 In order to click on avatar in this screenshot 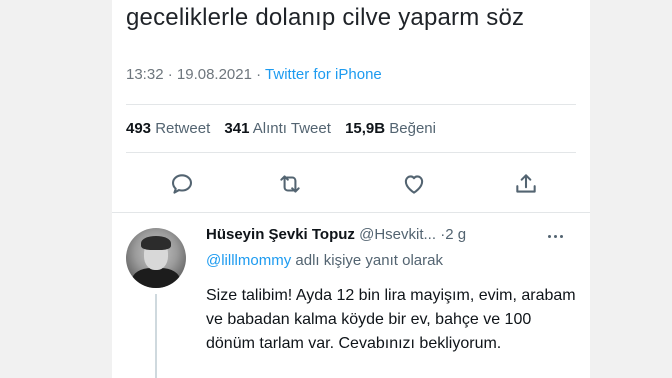, I will do `click(156, 258)`.